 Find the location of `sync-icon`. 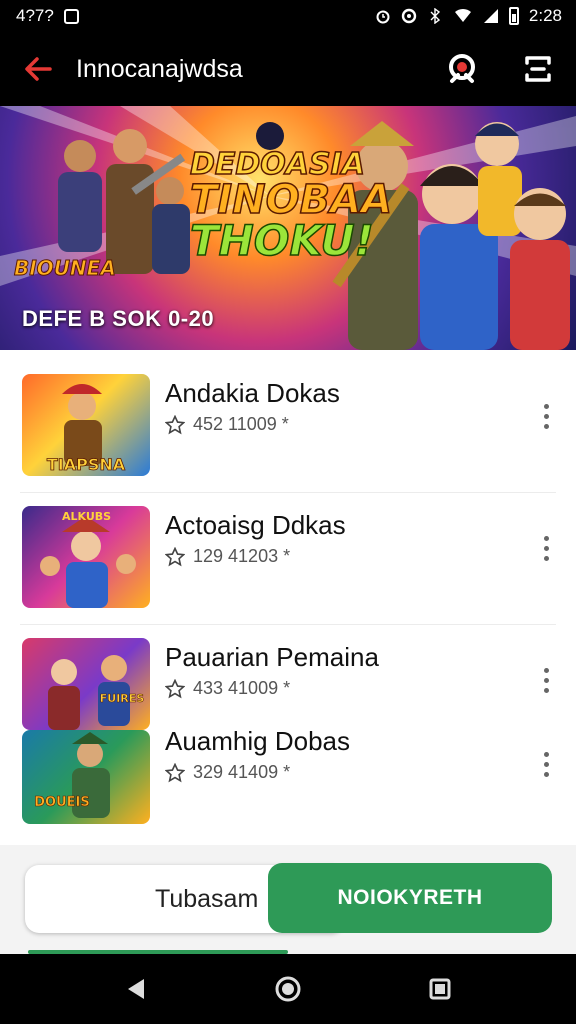

sync-icon is located at coordinates (409, 16).